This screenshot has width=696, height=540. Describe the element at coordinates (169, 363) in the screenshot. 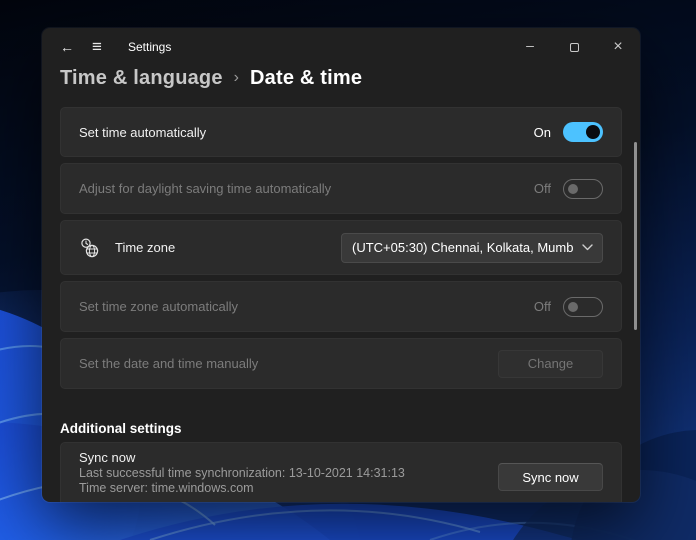

I see `setting-label: Set the date and time manually` at that location.